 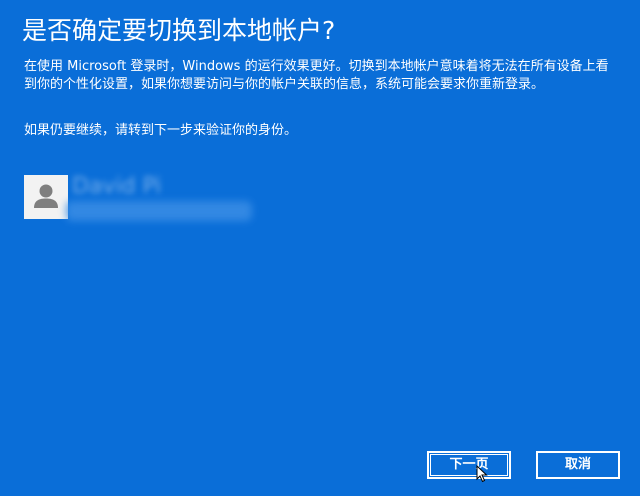 What do you see at coordinates (179, 30) in the screenshot?
I see `dialog-title: 是否确定要切换到本地帐户?` at bounding box center [179, 30].